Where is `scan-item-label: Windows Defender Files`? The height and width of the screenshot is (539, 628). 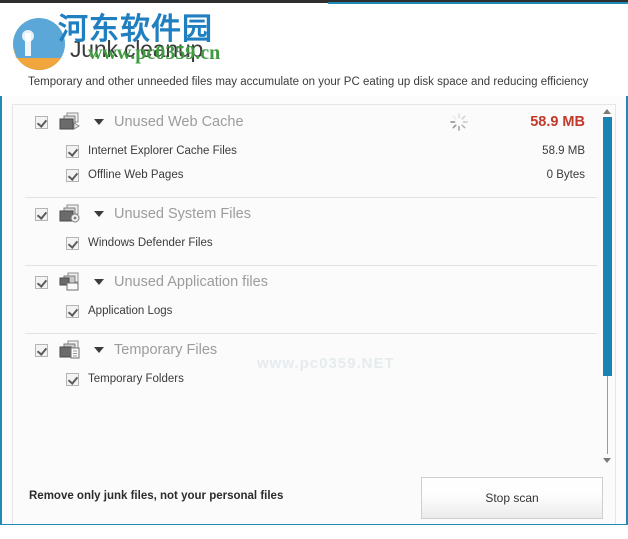
scan-item-label: Windows Defender Files is located at coordinates (150, 243).